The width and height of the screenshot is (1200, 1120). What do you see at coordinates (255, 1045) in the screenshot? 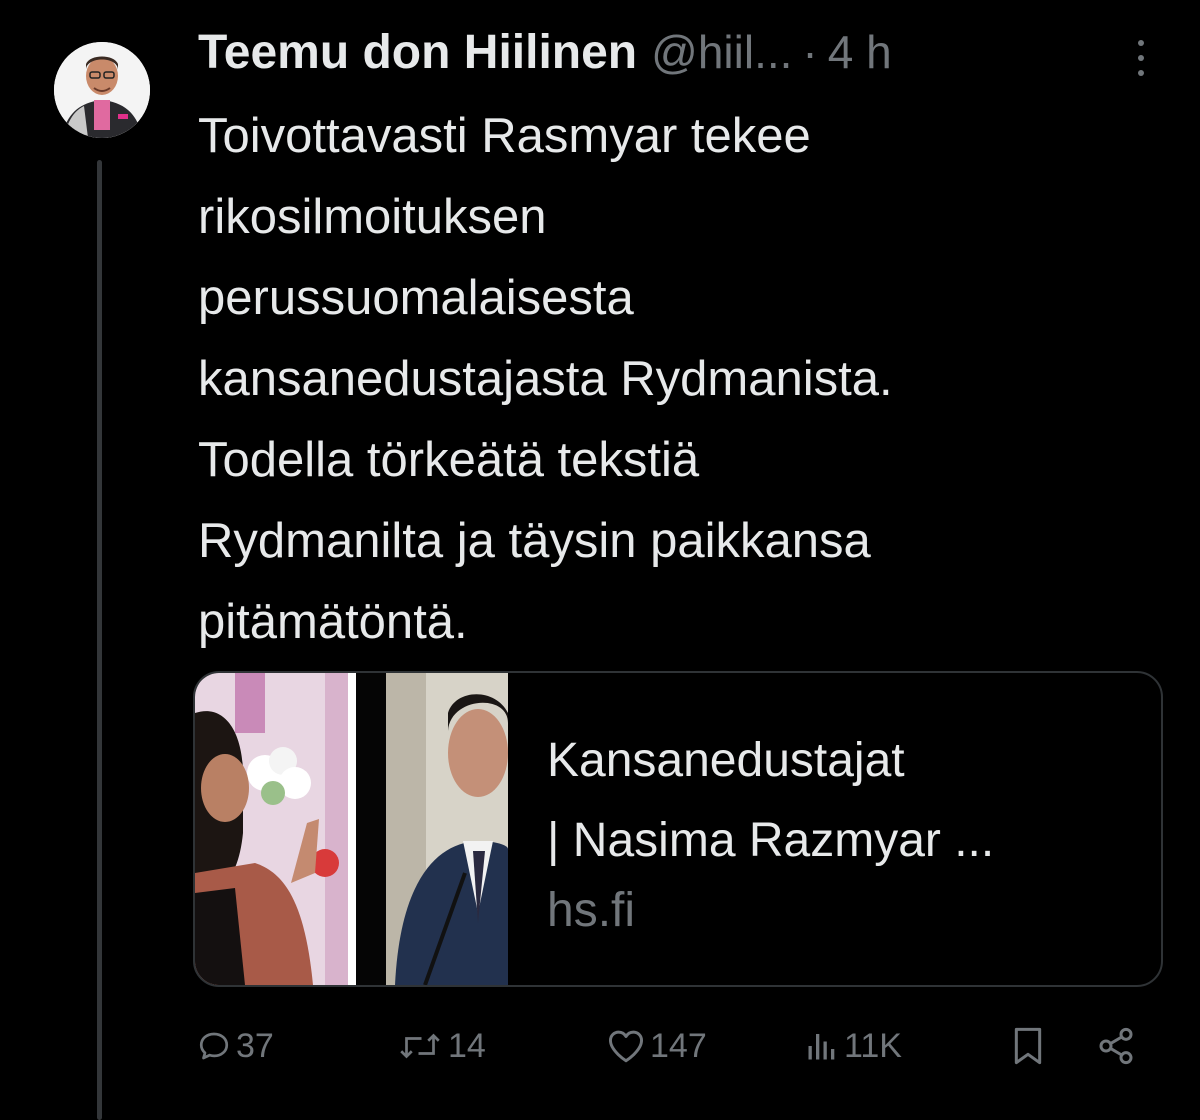
I see `reply-count: 37` at bounding box center [255, 1045].